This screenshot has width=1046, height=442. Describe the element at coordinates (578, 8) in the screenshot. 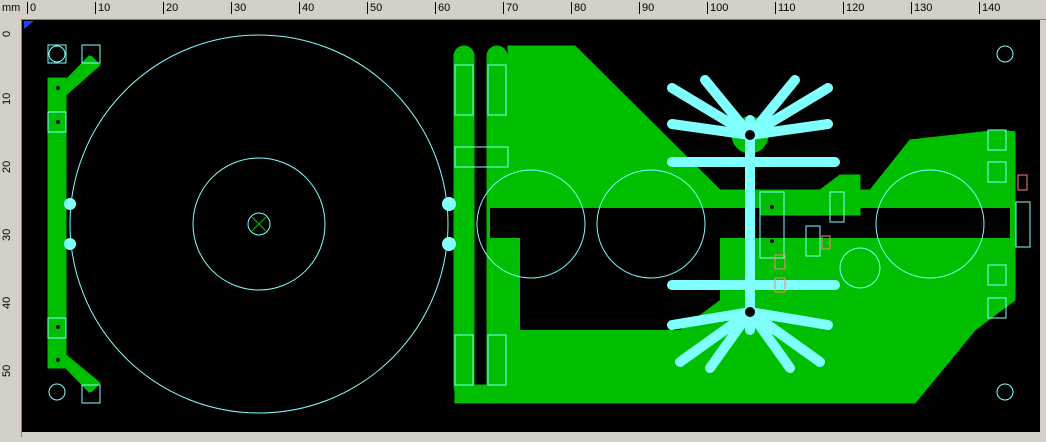

I see `top-ruler-label: 80` at that location.